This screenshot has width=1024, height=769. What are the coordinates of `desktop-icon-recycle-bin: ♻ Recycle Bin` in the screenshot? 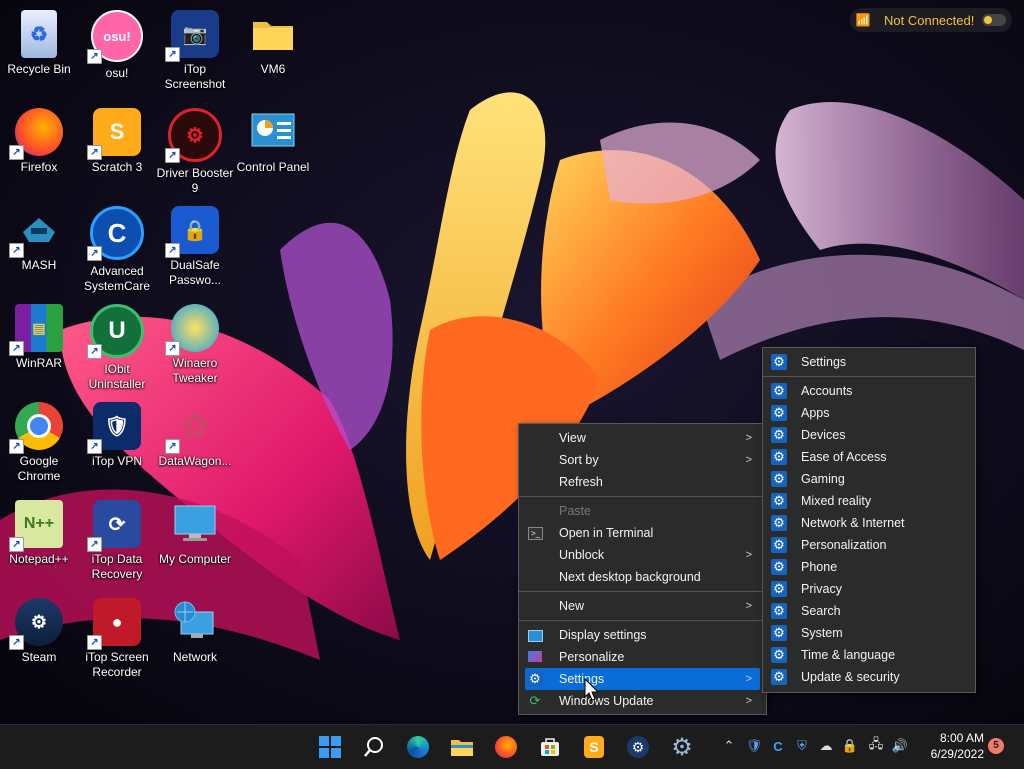 It's located at (39, 50).